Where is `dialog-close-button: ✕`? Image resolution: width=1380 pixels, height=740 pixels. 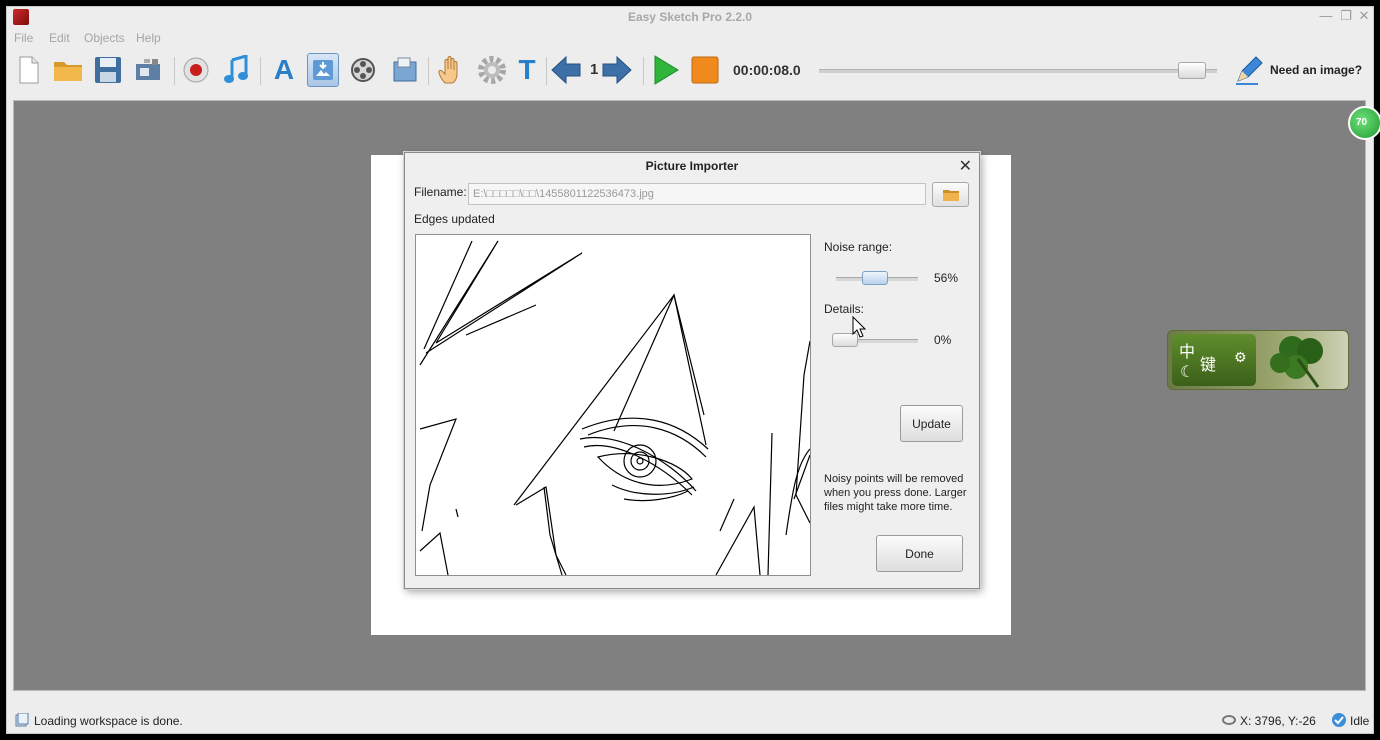 dialog-close-button: ✕ is located at coordinates (965, 166).